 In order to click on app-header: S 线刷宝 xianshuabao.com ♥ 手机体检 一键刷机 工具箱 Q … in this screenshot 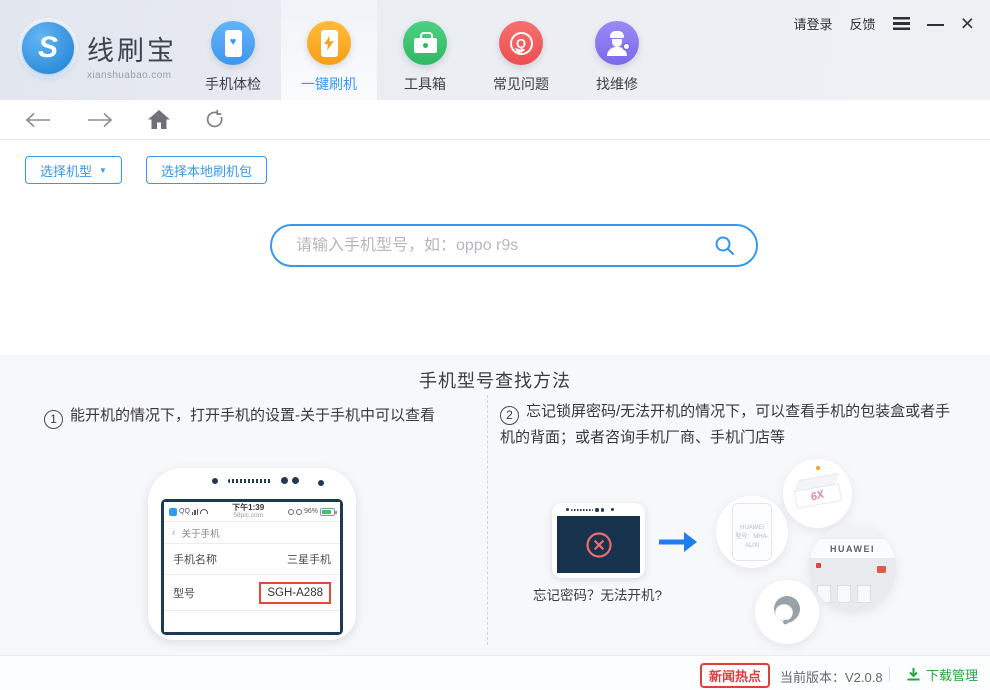, I will do `click(495, 50)`.